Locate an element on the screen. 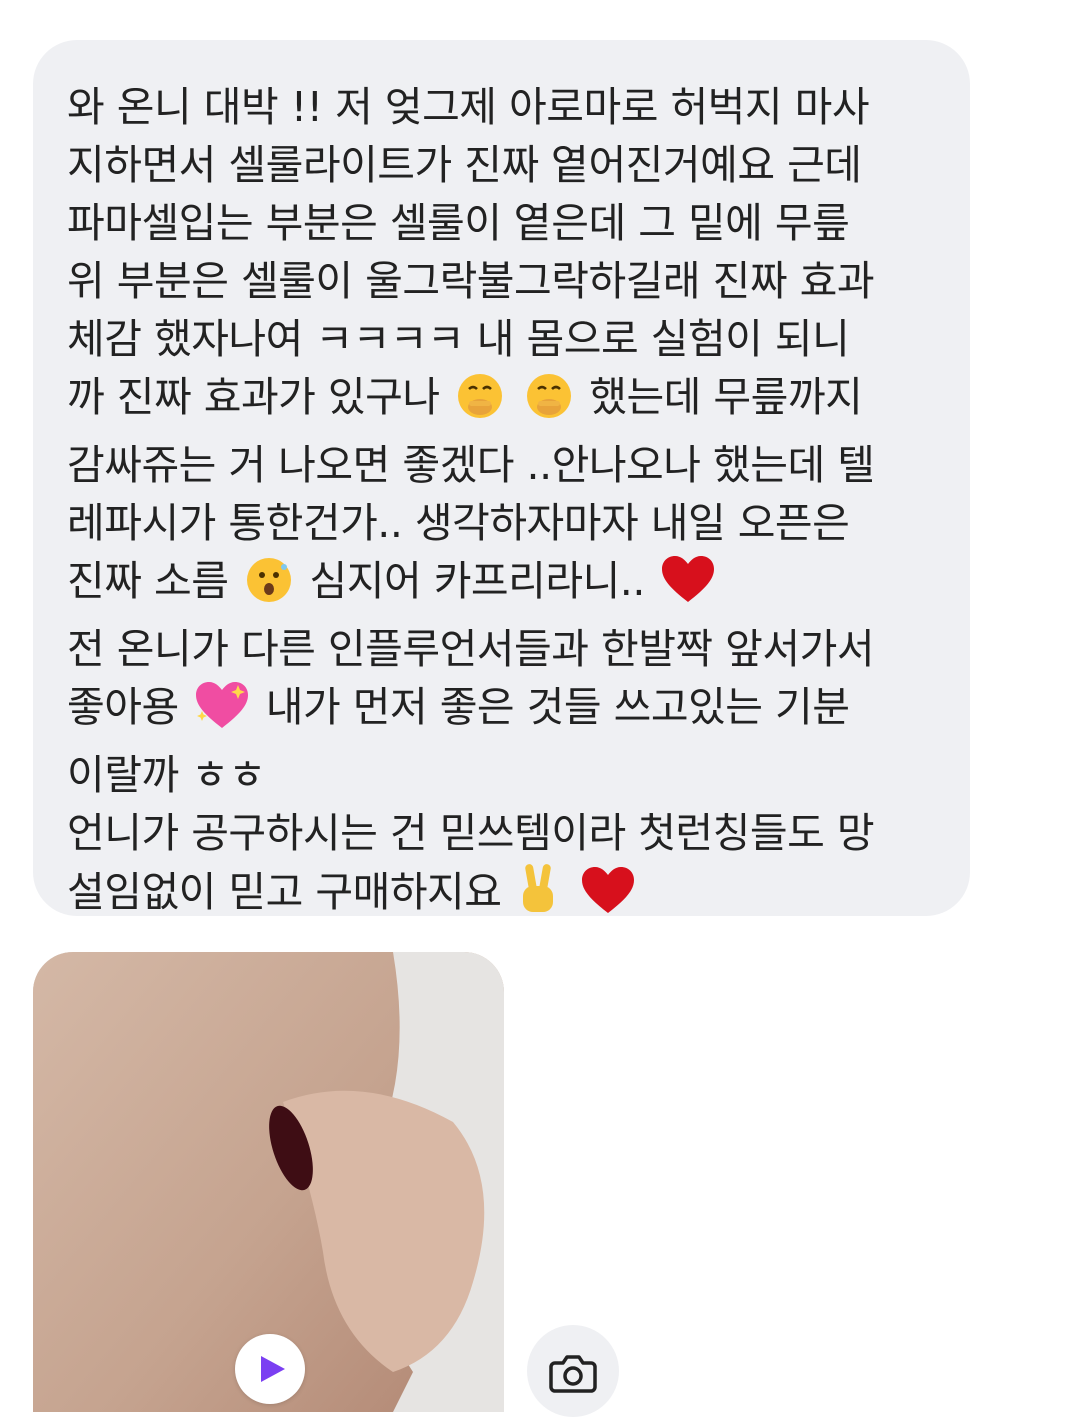 The height and width of the screenshot is (1421, 1080). sparkling-heart-emoji is located at coordinates (222, 713).